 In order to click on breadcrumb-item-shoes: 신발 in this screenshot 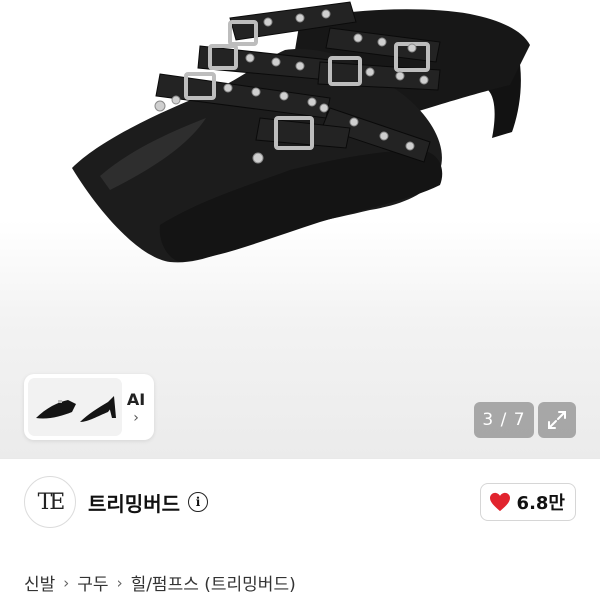, I will do `click(39, 582)`.